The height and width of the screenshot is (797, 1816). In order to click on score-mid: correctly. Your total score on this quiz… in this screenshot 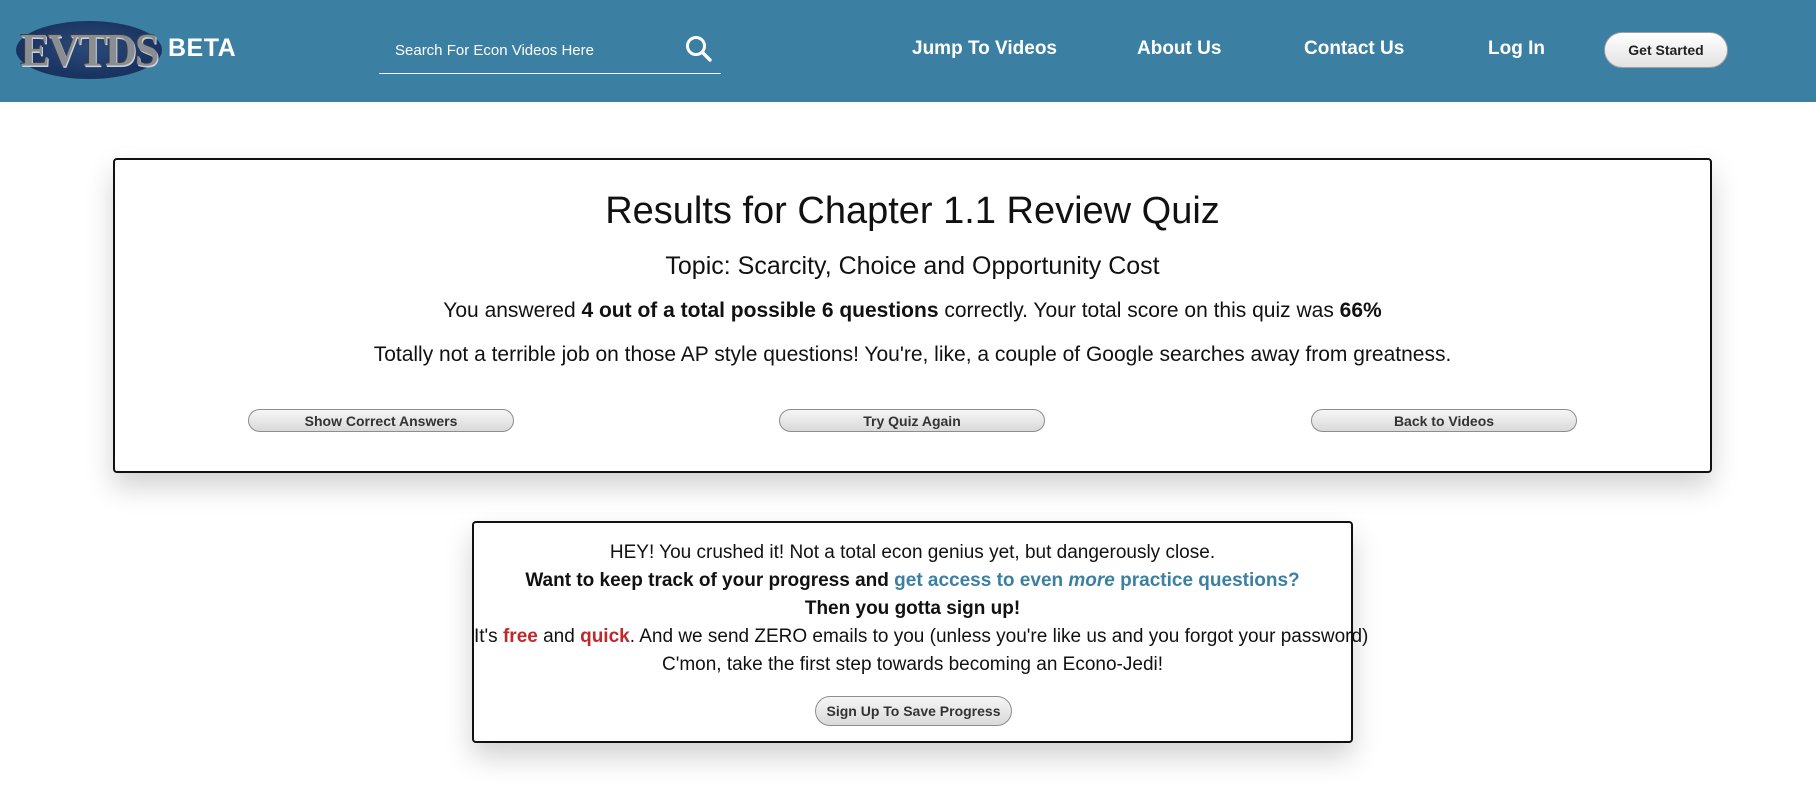, I will do `click(1139, 310)`.